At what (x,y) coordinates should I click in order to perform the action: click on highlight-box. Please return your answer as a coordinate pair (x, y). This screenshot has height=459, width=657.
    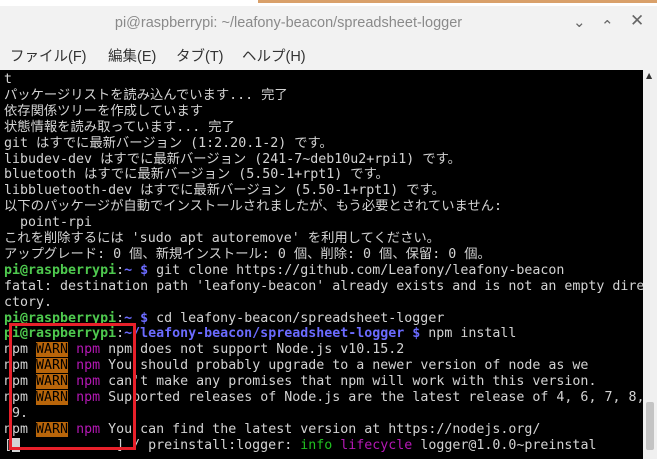
    Looking at the image, I should click on (72, 386).